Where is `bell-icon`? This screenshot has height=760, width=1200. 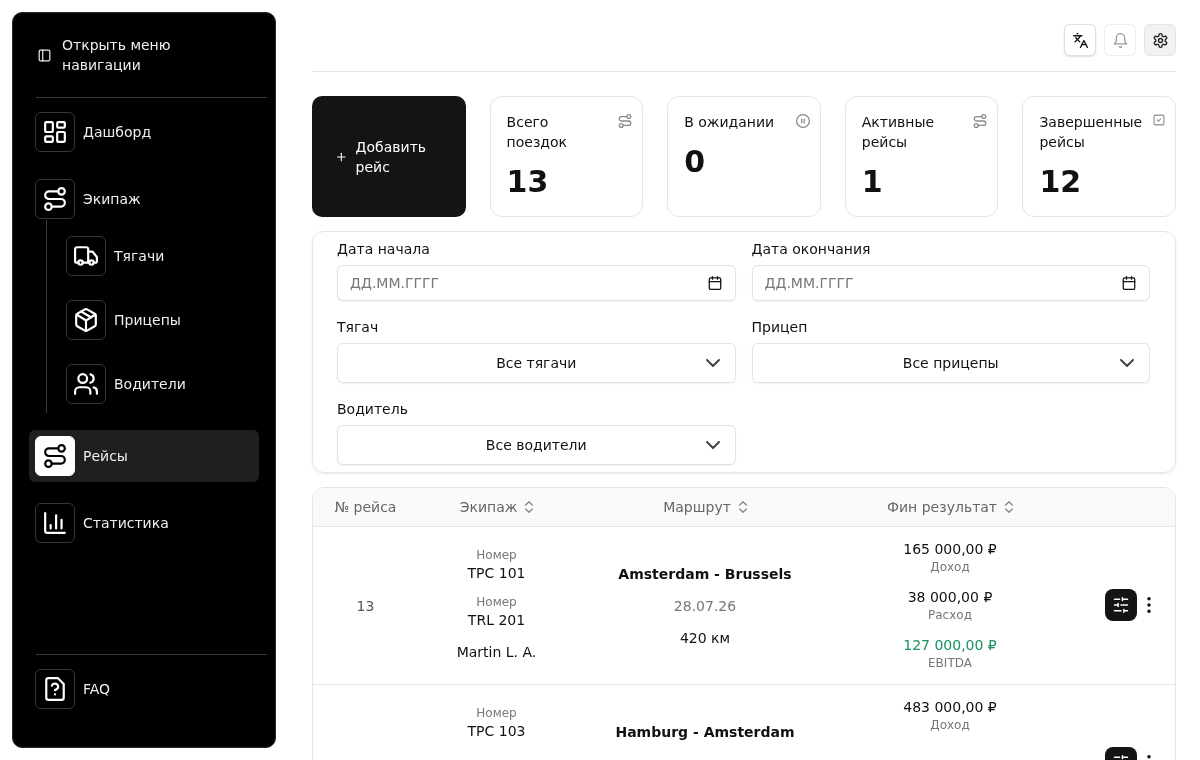
bell-icon is located at coordinates (1120, 40).